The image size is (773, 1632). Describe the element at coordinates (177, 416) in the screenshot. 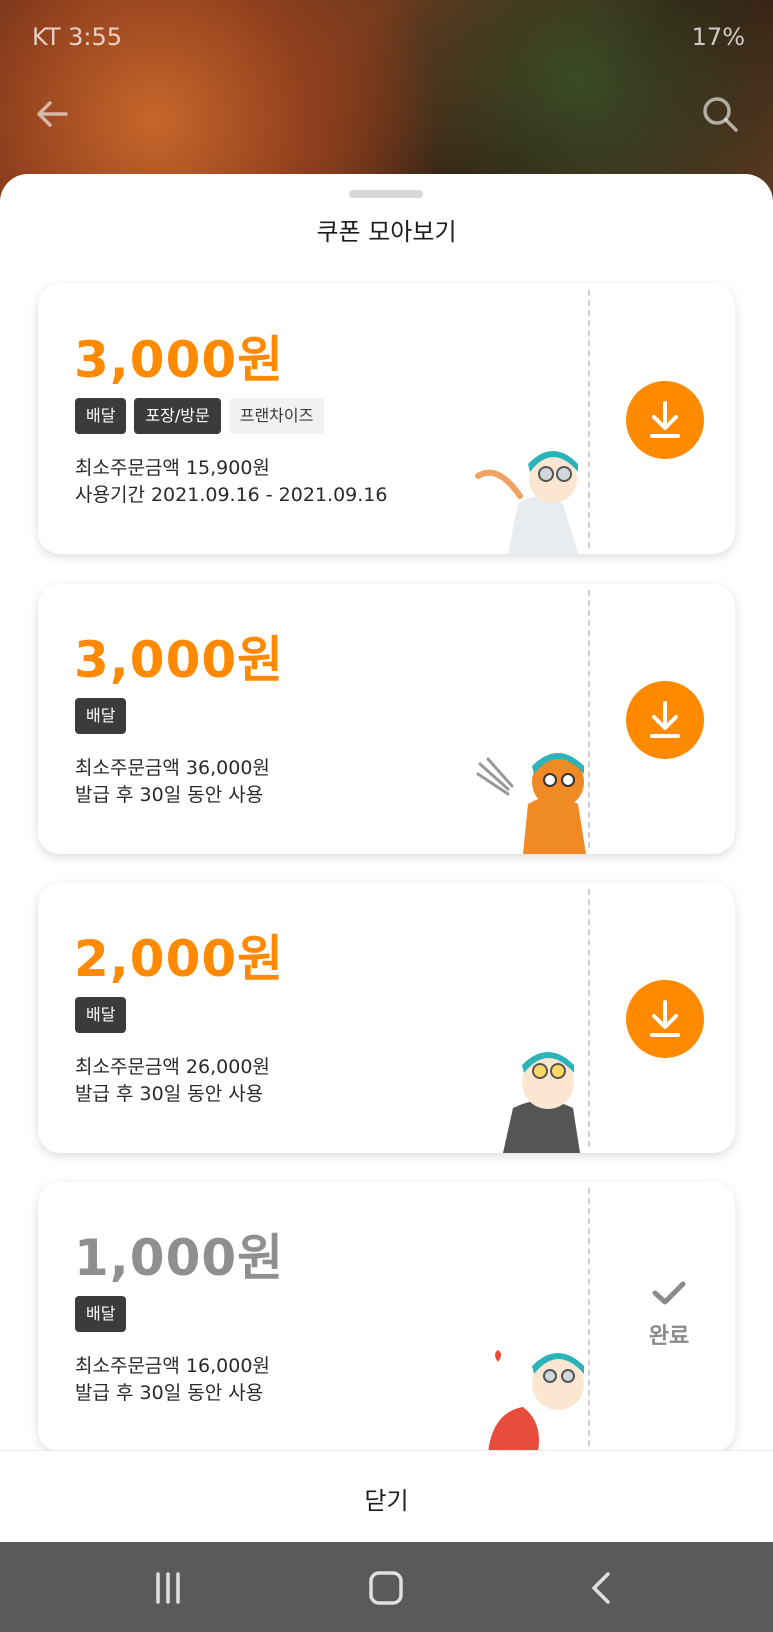

I see `coupon-tag: 포장/방문` at that location.